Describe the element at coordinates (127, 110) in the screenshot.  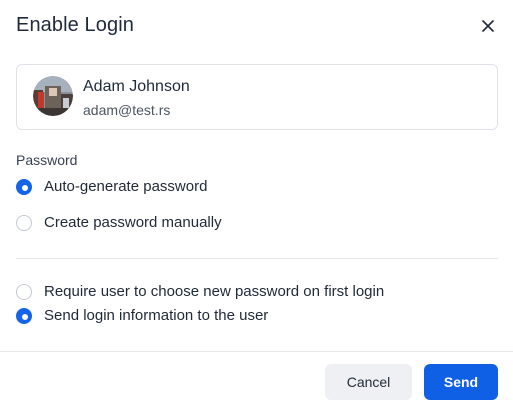
I see `user-email: adam@test.rs` at that location.